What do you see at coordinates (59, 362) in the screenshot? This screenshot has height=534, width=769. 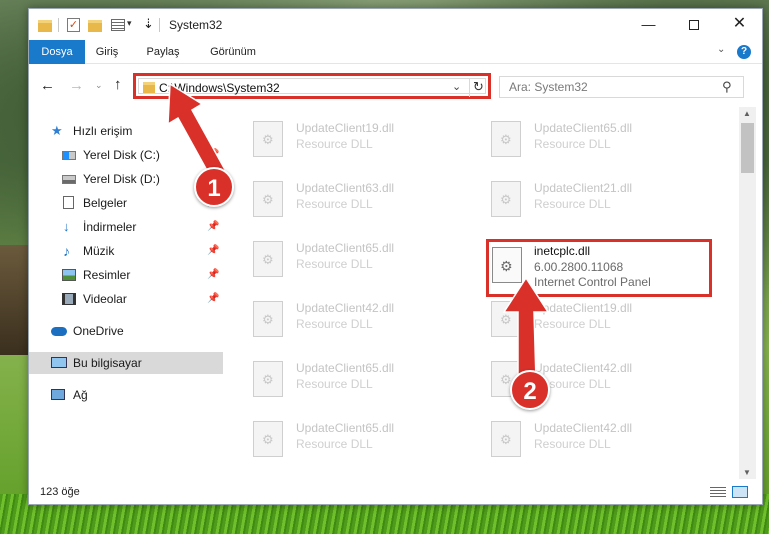 I see `this-pc-icon` at bounding box center [59, 362].